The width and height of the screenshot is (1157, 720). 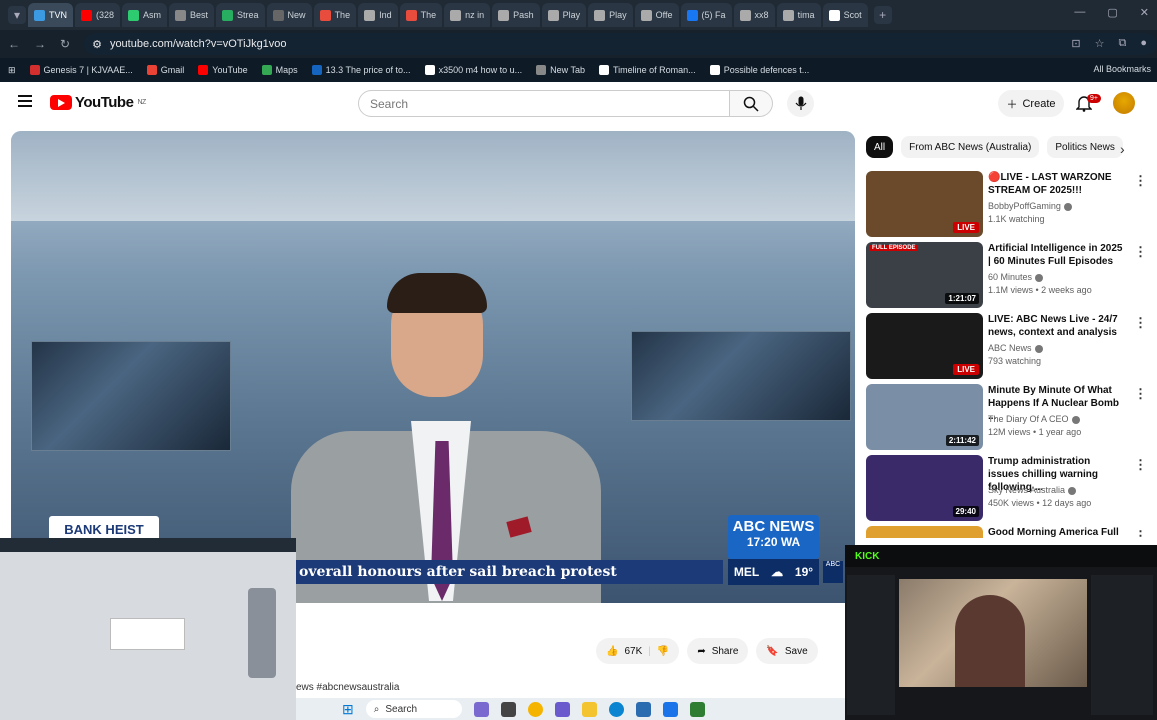 I want to click on install-icon: ⊡, so click(x=1075, y=43).